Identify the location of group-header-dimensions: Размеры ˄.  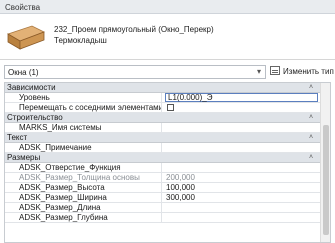
(162, 158).